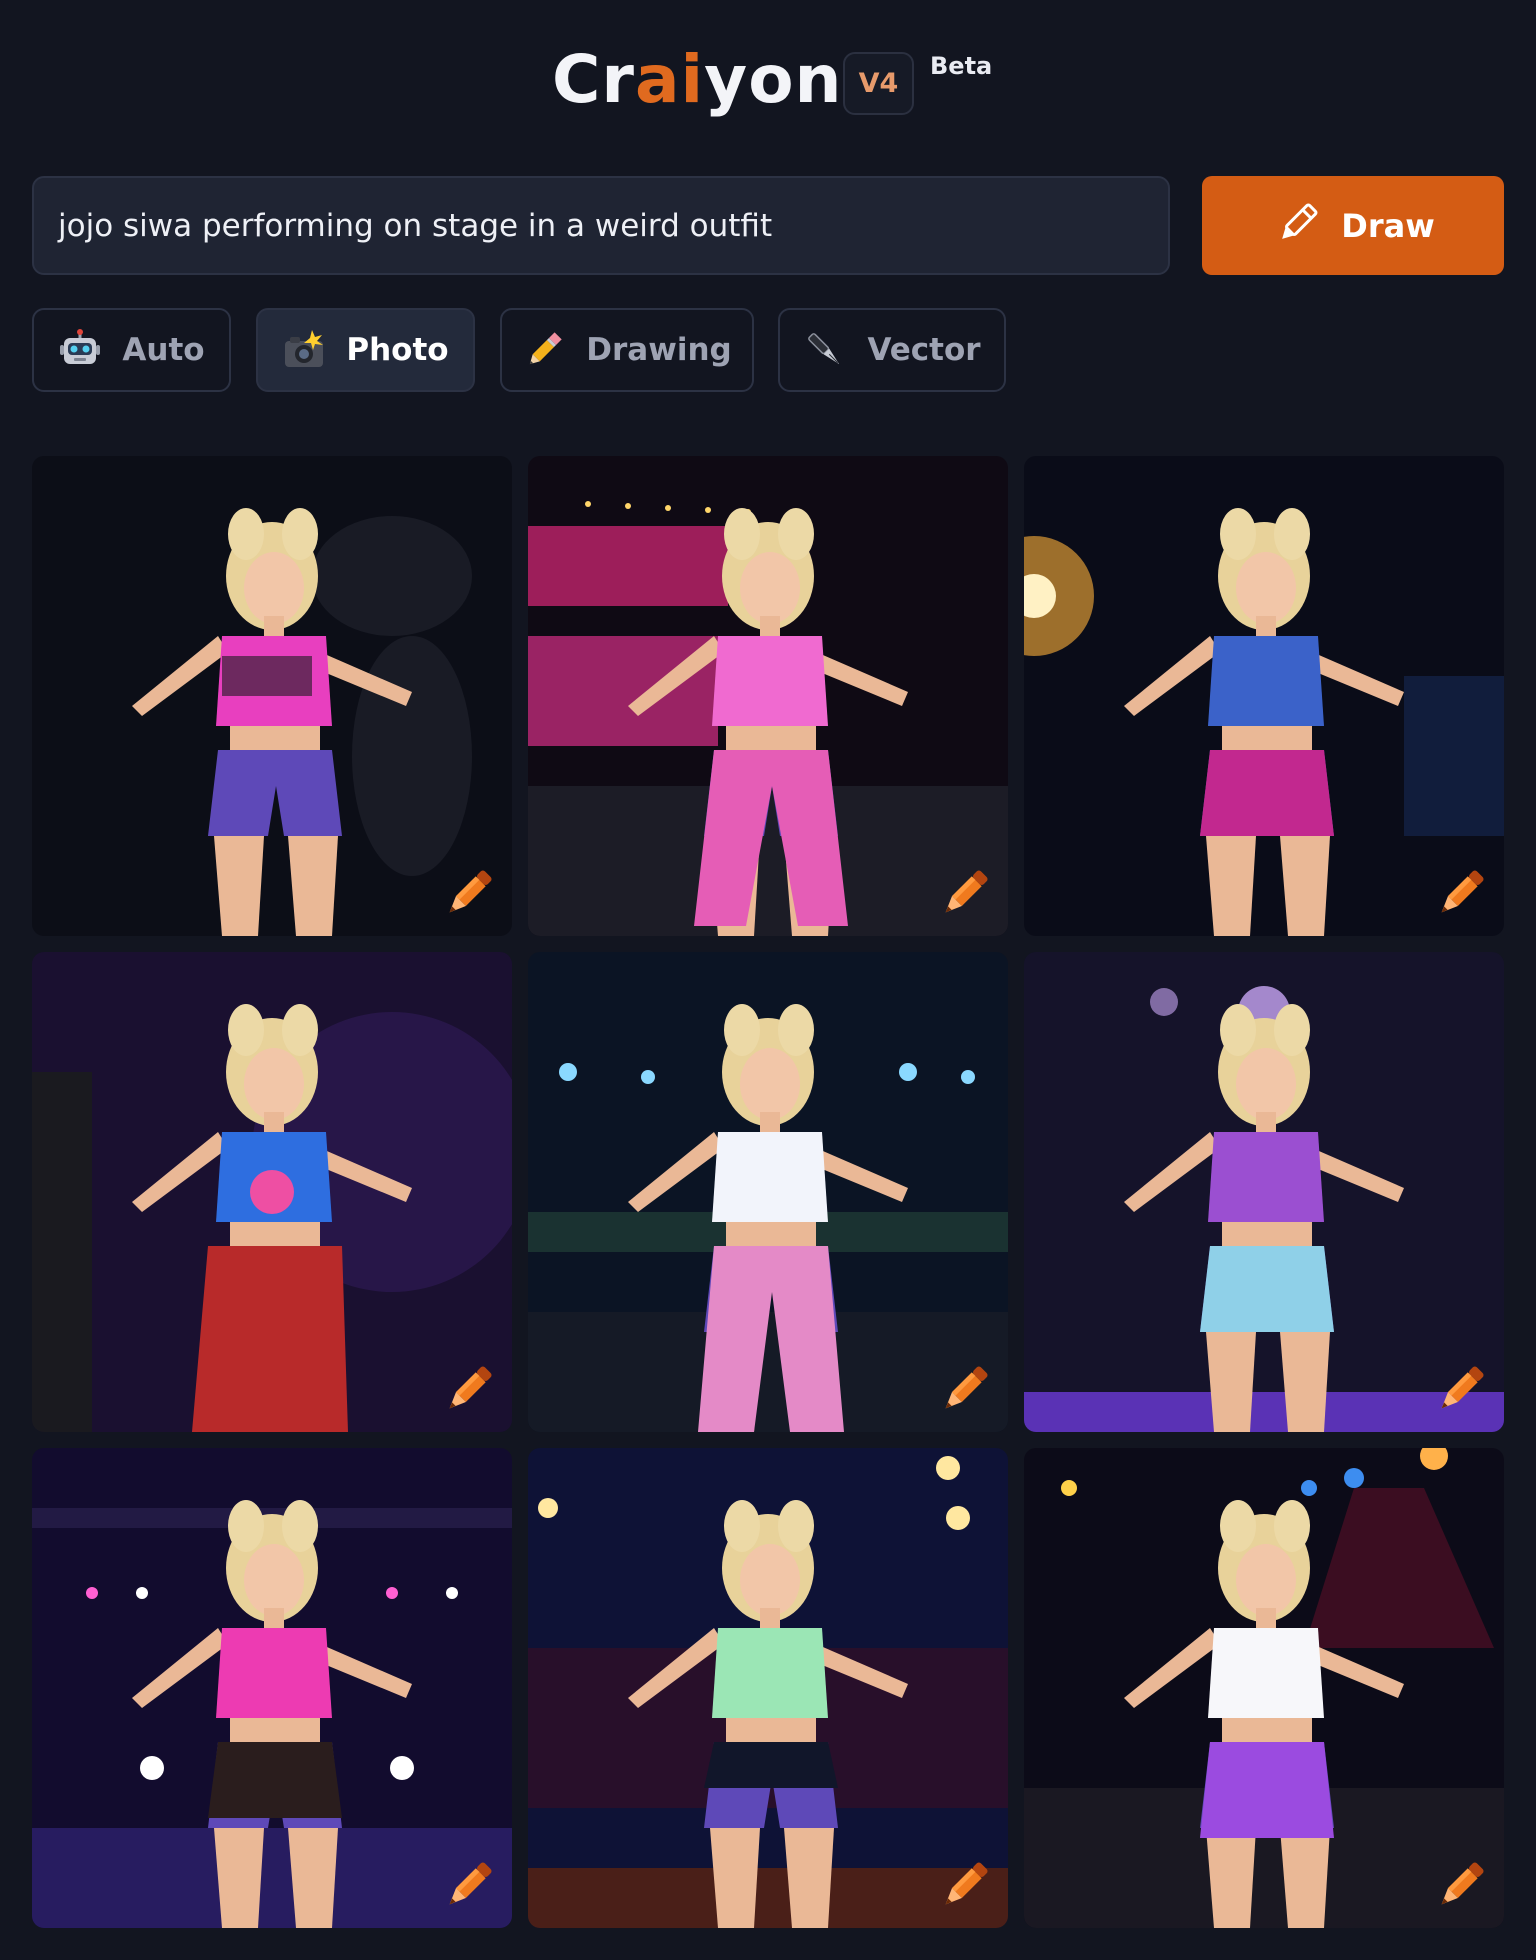 The height and width of the screenshot is (1960, 1536). I want to click on mode-tab-drawing: Drawing, so click(627, 350).